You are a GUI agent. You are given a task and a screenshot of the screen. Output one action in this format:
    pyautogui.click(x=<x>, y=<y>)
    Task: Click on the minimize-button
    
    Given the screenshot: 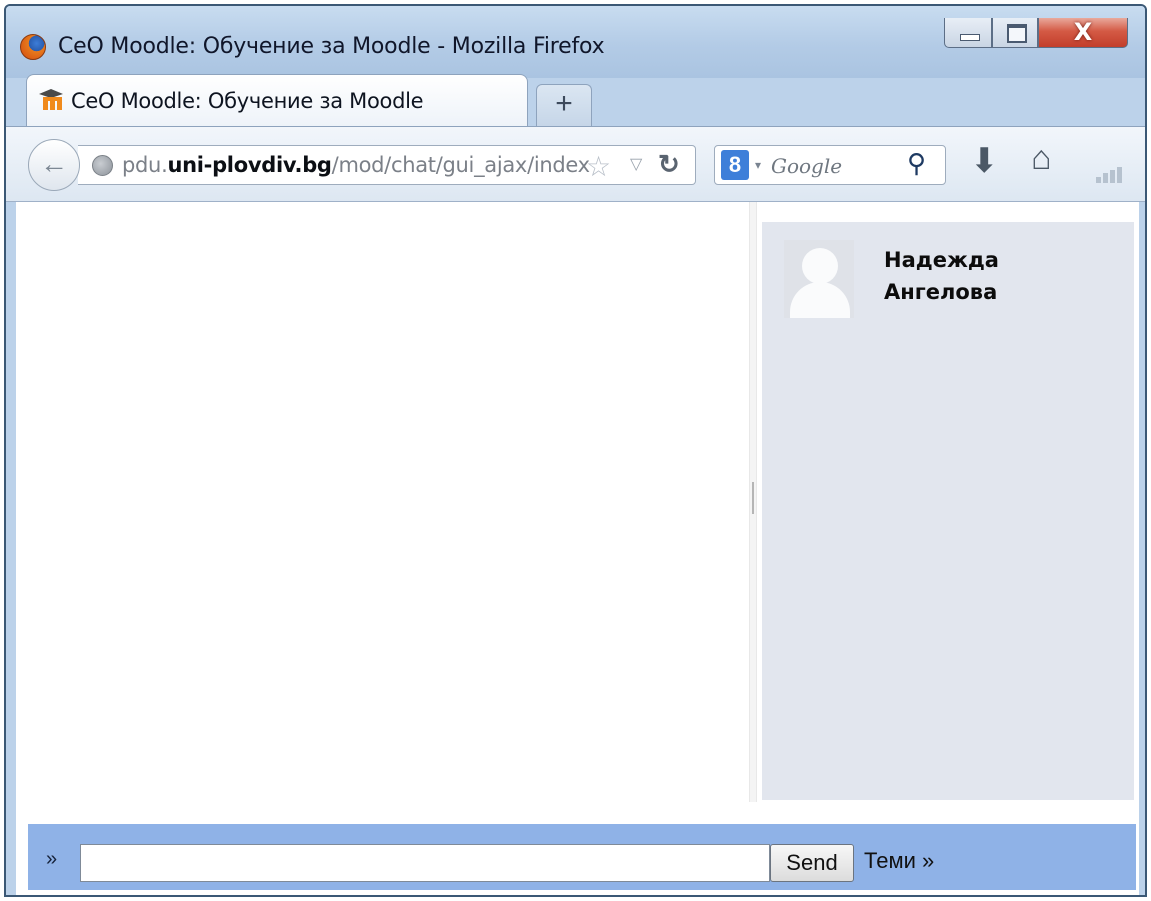 What is the action you would take?
    pyautogui.click(x=968, y=33)
    